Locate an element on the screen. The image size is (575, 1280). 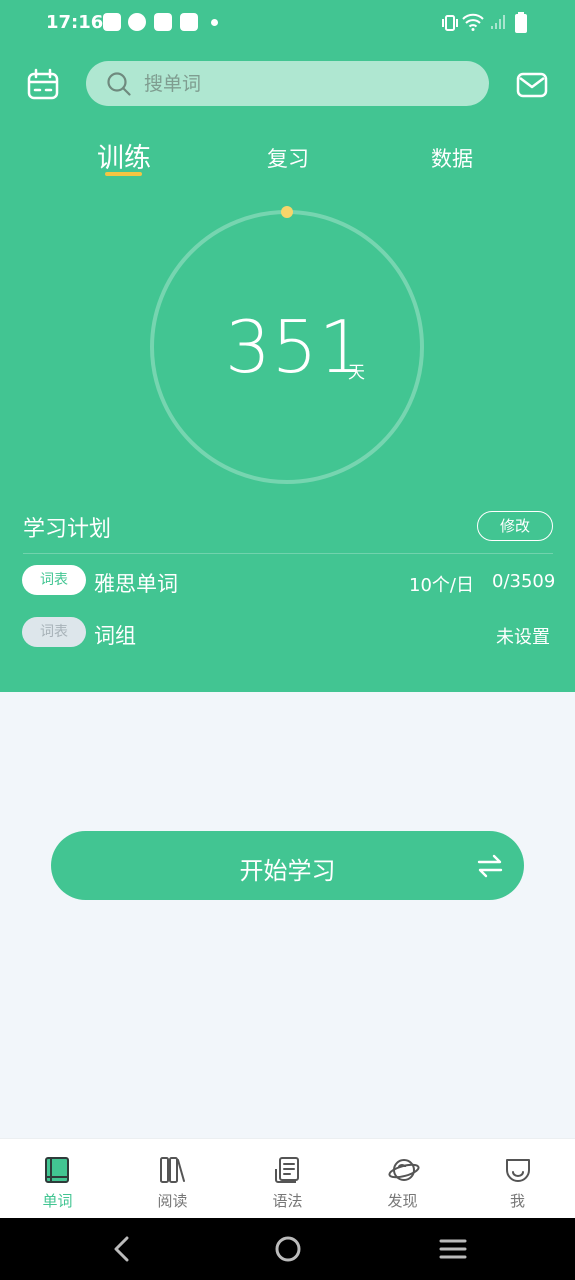
plan-divider is located at coordinates (288, 553).